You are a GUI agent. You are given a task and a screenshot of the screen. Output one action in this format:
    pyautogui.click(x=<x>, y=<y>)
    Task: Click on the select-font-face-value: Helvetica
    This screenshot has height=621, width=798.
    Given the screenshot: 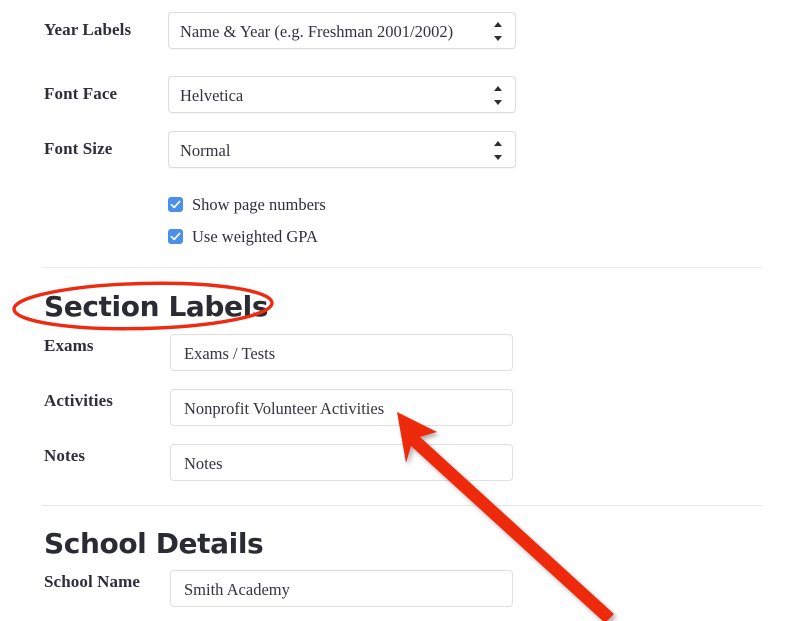 What is the action you would take?
    pyautogui.click(x=212, y=95)
    